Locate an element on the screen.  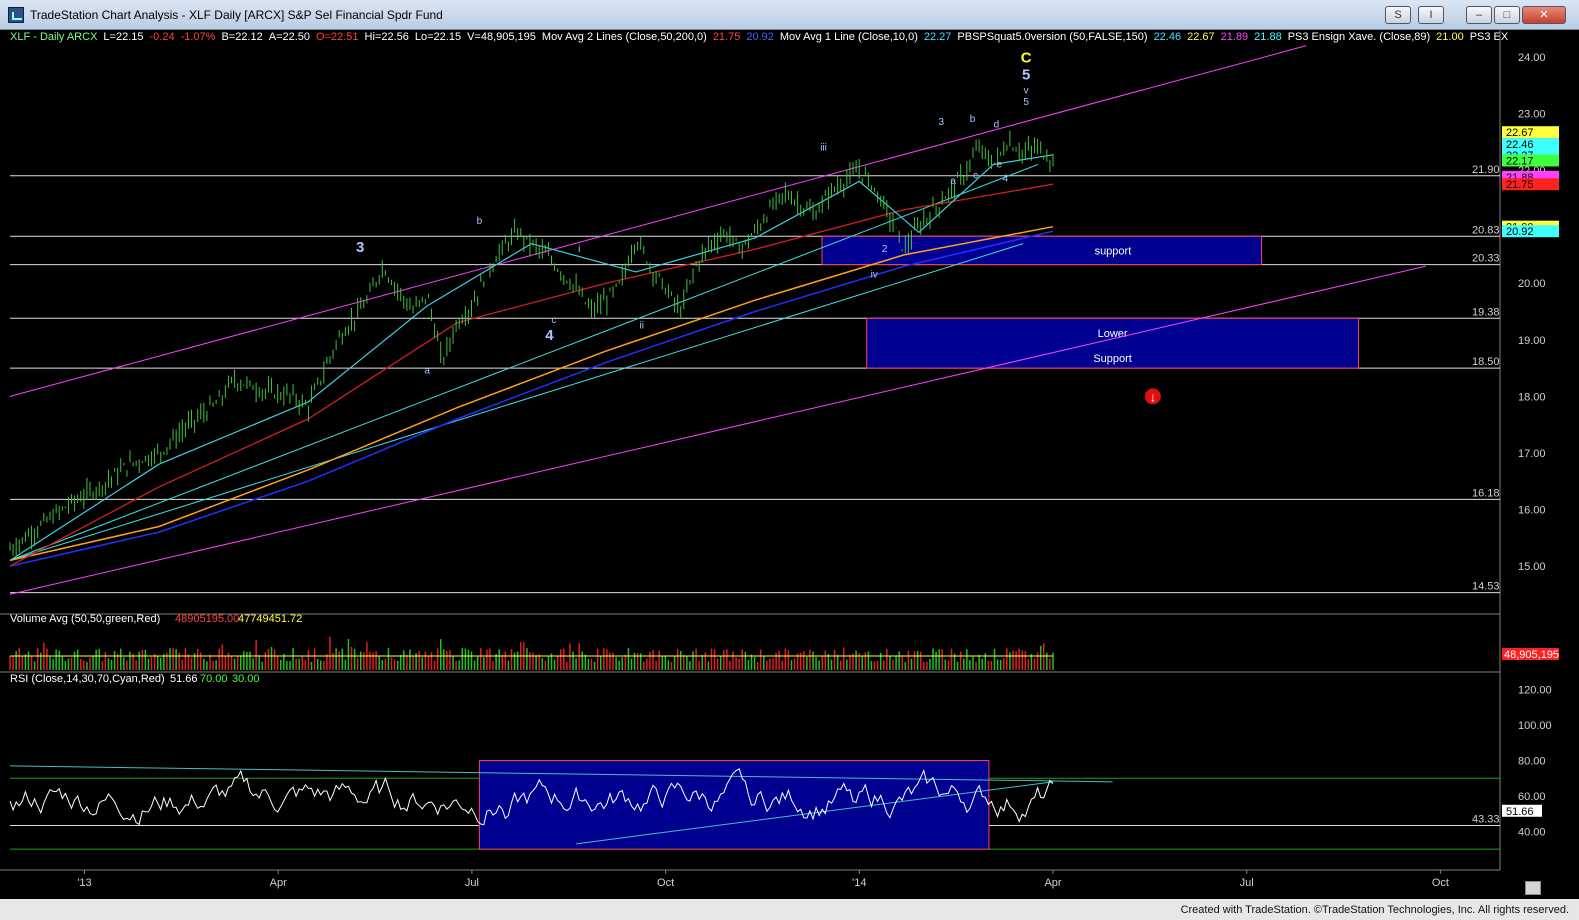
price-tick-label: 24.00 is located at coordinates (1532, 58).